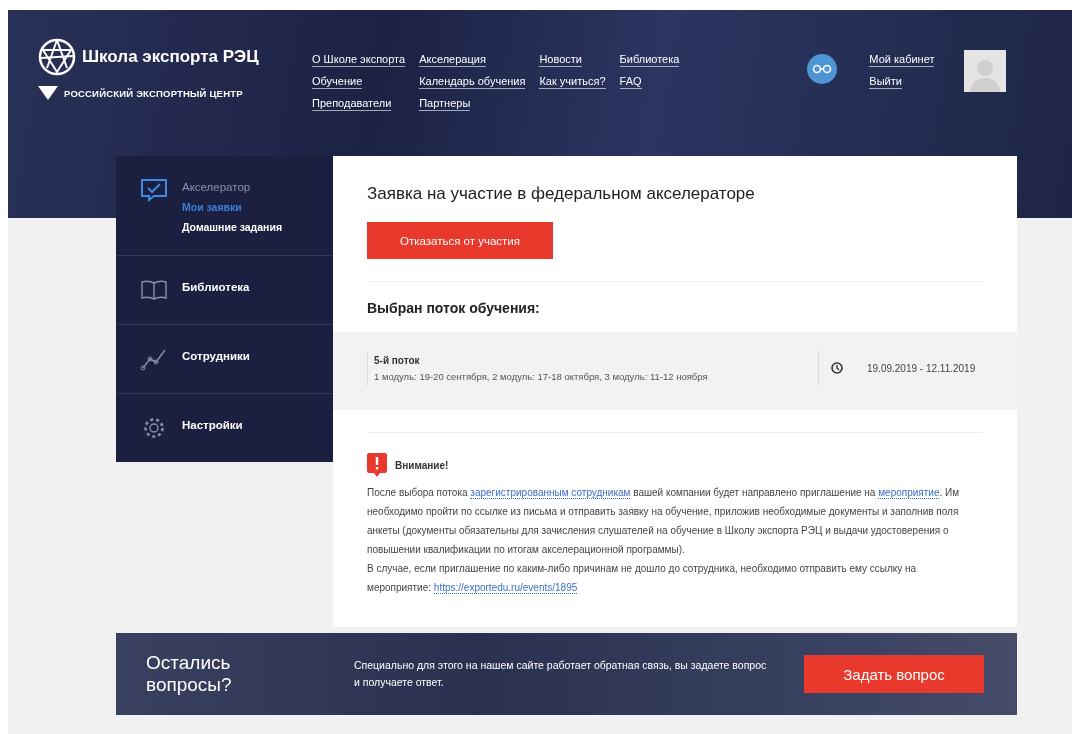 This screenshot has height=734, width=1080. What do you see at coordinates (460, 240) in the screenshot?
I see `cancel-button: Отказаться от участия` at bounding box center [460, 240].